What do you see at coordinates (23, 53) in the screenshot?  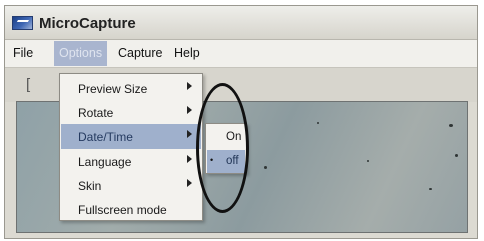 I see `menu-file: File` at bounding box center [23, 53].